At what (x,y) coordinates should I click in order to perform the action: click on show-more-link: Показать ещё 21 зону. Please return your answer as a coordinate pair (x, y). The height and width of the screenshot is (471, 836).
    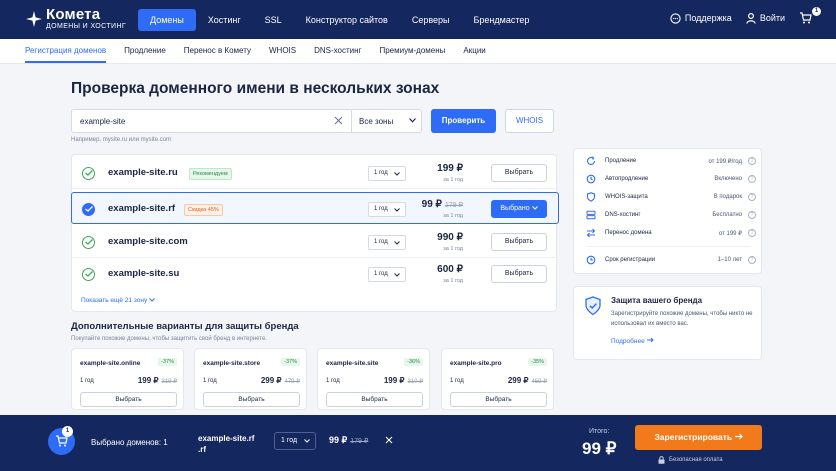
    Looking at the image, I should click on (118, 300).